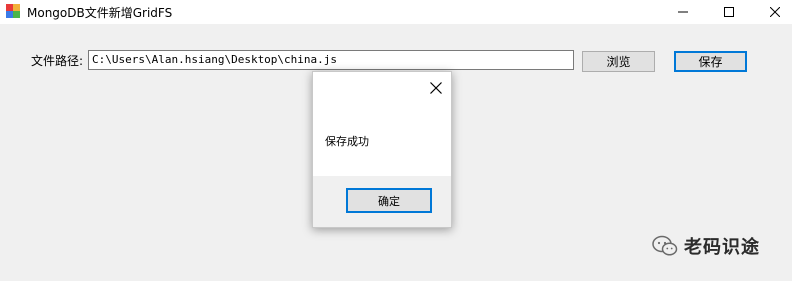 The image size is (792, 281). Describe the element at coordinates (347, 141) in the screenshot. I see `dialog-message: 保存成功` at that location.